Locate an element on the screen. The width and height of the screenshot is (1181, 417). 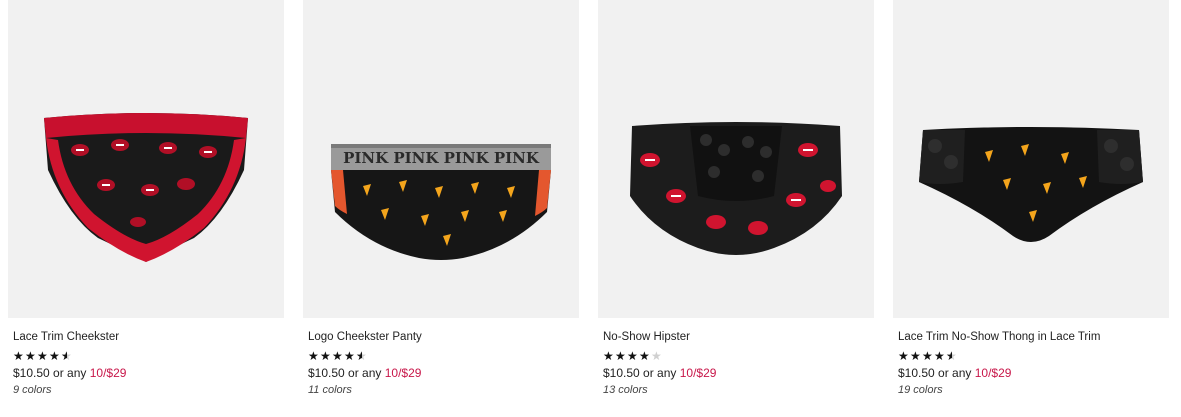
product-title: No-Show Hipster is located at coordinates (738, 337).